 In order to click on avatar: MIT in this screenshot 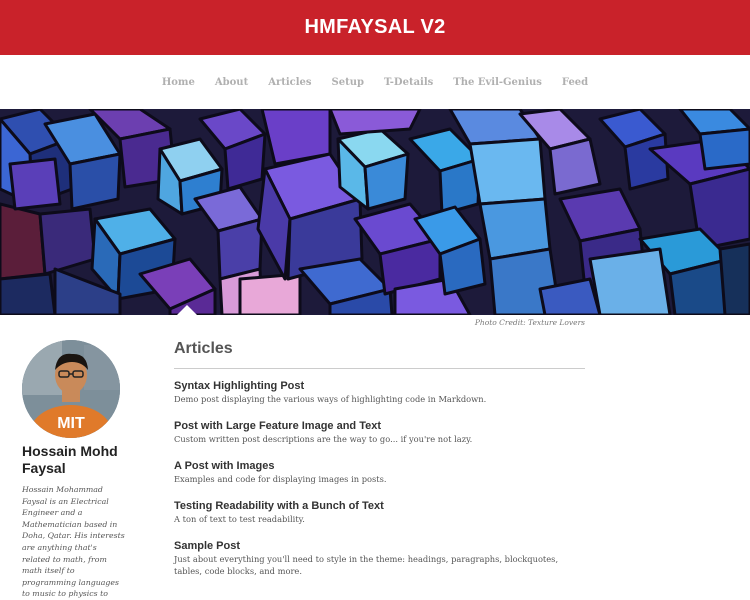, I will do `click(71, 389)`.